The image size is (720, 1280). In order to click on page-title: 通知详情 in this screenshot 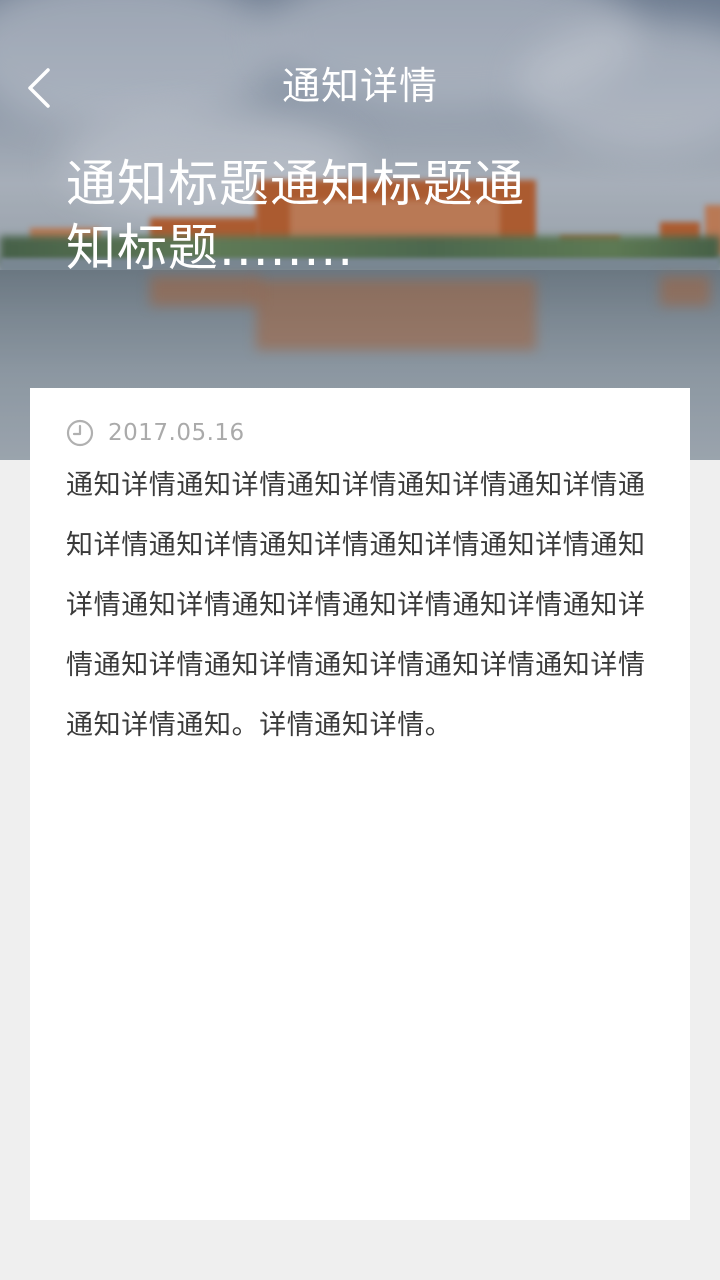, I will do `click(359, 86)`.